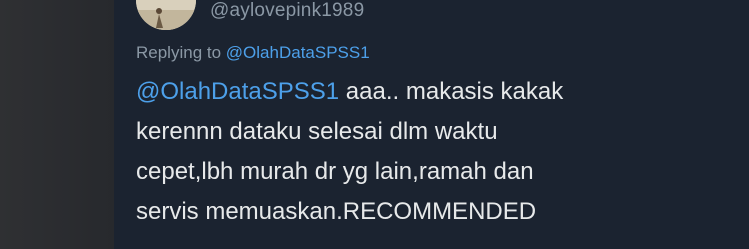 This screenshot has width=749, height=249. I want to click on tweet-line-2: kerennn dataku selesai dlm waktu, so click(317, 131).